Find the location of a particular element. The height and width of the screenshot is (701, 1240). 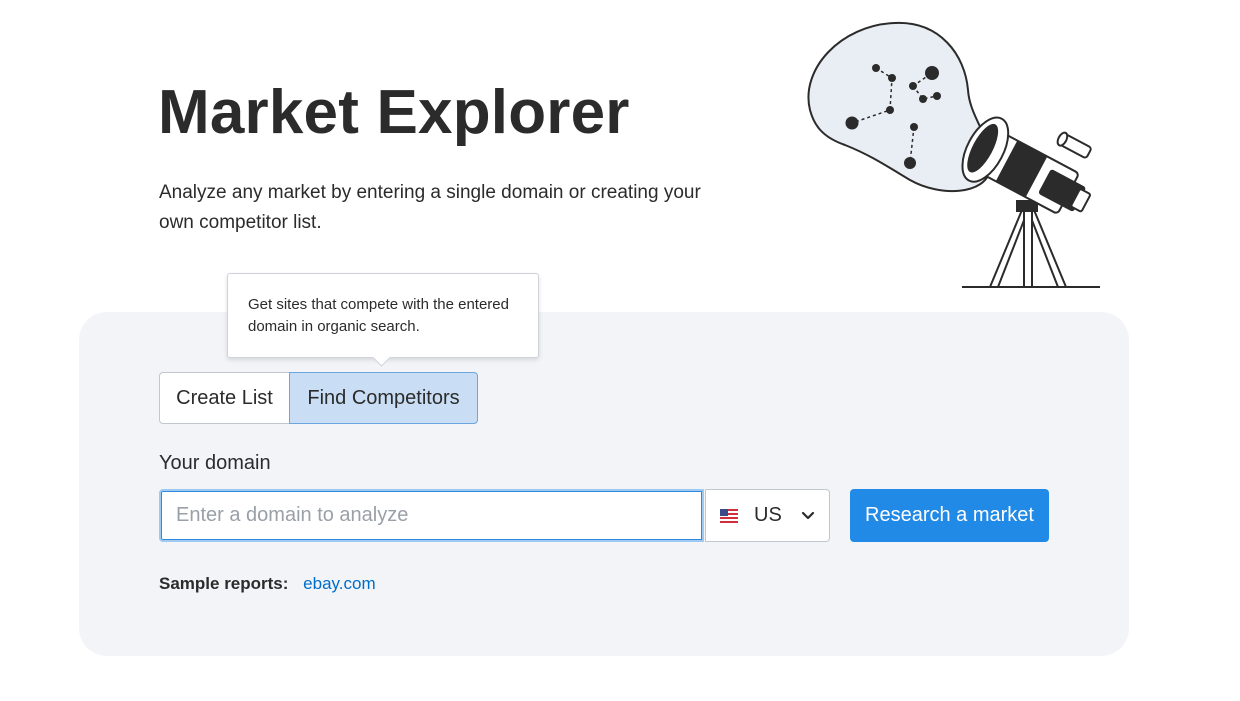

chevron-down-icon is located at coordinates (808, 515).